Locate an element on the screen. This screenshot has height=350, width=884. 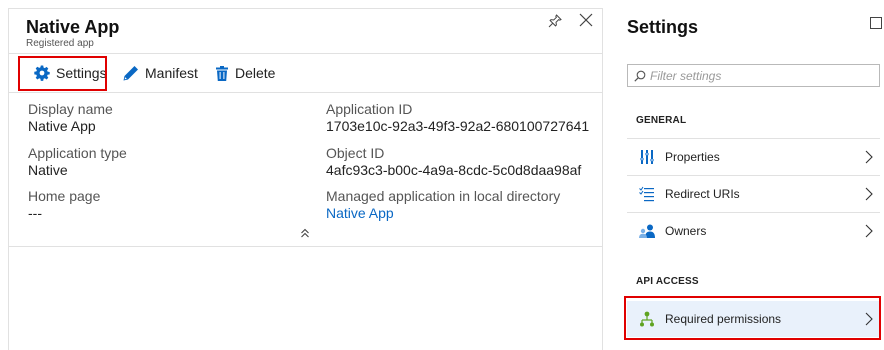
api-access-heading: API ACCESS is located at coordinates (667, 281).